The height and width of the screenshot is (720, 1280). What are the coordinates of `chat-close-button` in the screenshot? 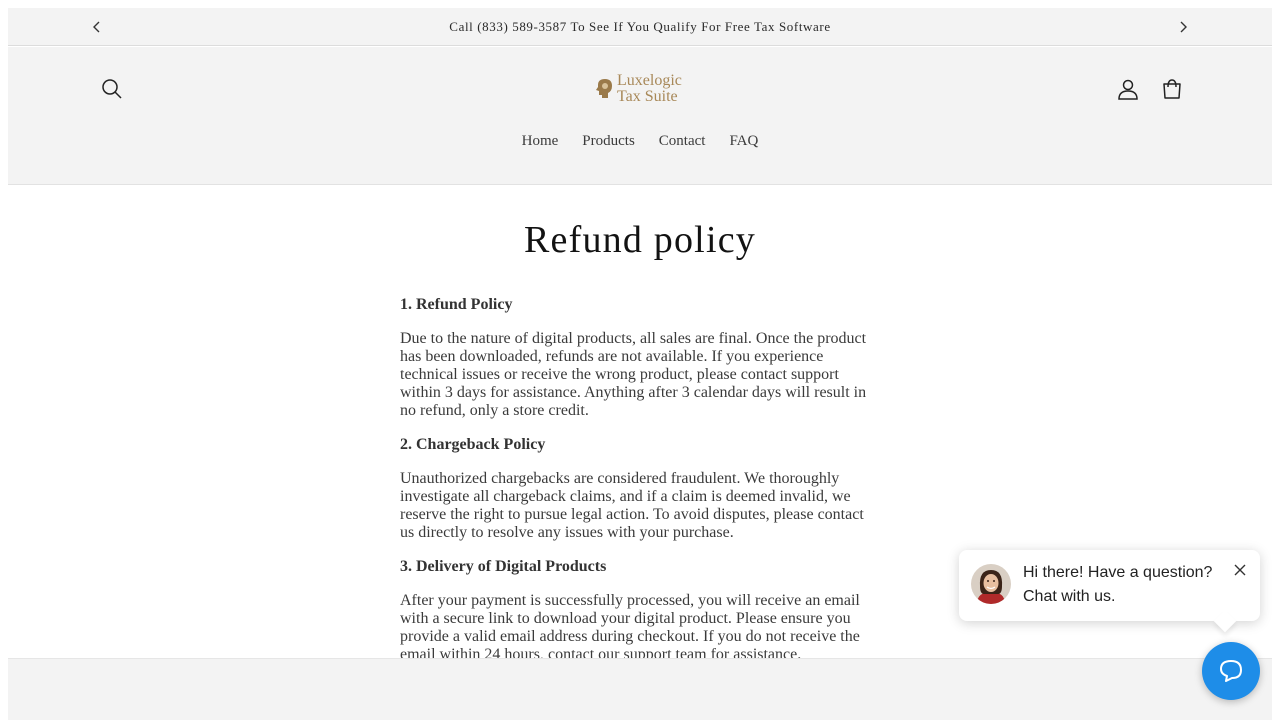 It's located at (1240, 570).